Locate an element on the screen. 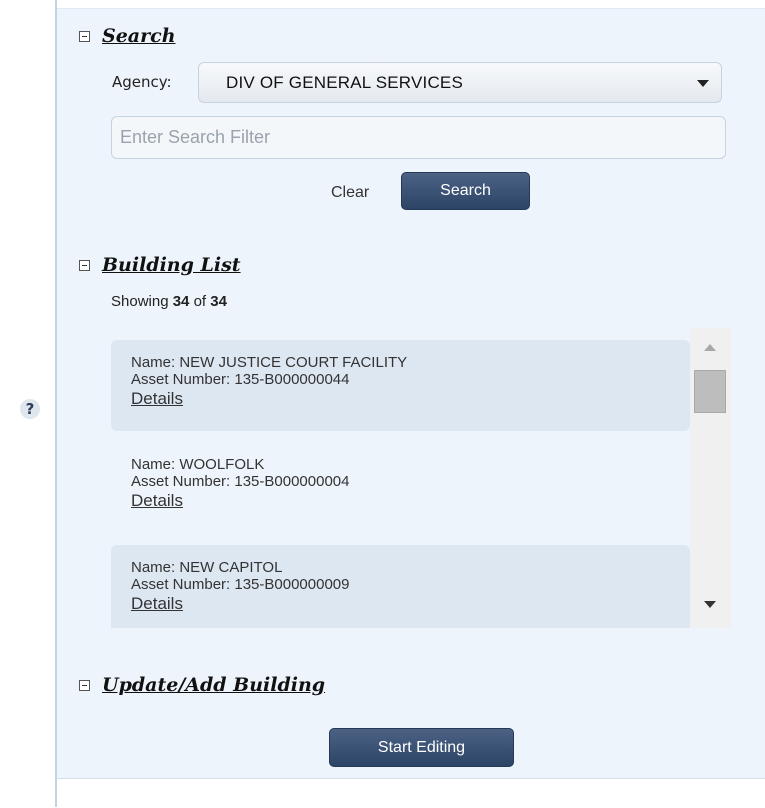 This screenshot has width=765, height=808. update-section-header: Update/Add Building is located at coordinates (202, 685).